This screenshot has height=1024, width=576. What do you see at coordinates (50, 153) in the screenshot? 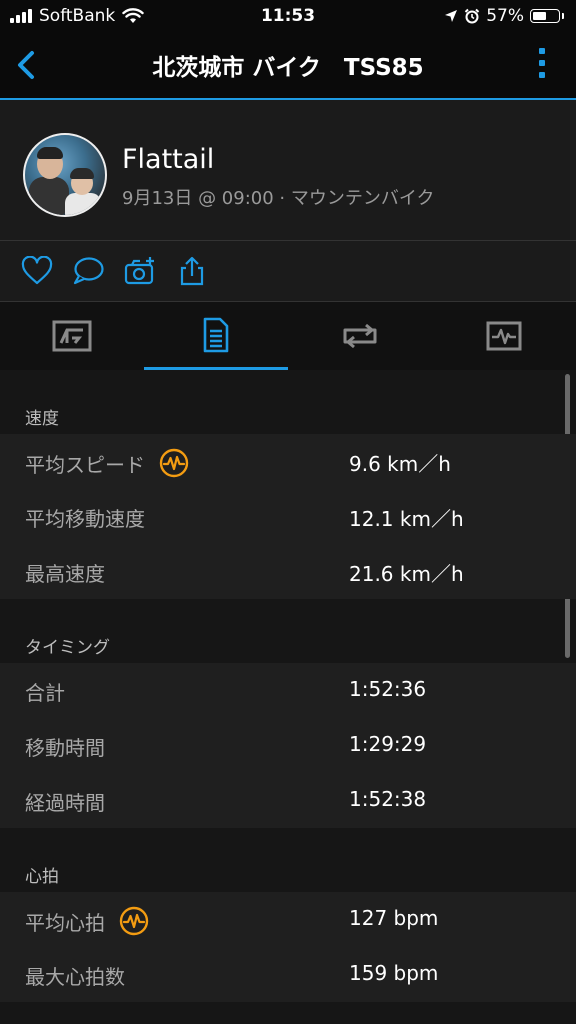
I see `avatar-hair-adult` at bounding box center [50, 153].